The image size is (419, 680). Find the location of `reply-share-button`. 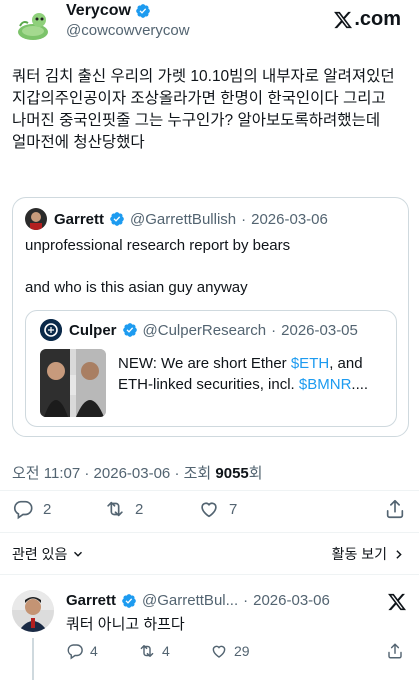

reply-share-button is located at coordinates (395, 651).